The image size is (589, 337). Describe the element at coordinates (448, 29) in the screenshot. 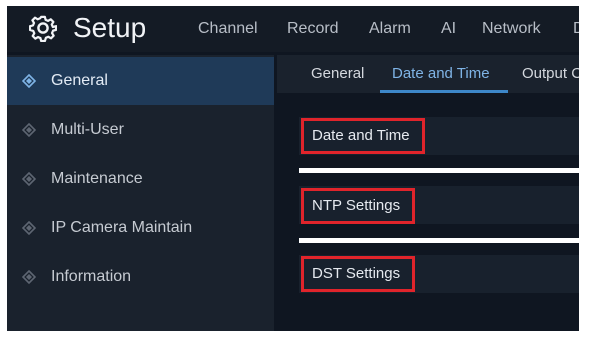

I see `menu-ai: AI` at that location.